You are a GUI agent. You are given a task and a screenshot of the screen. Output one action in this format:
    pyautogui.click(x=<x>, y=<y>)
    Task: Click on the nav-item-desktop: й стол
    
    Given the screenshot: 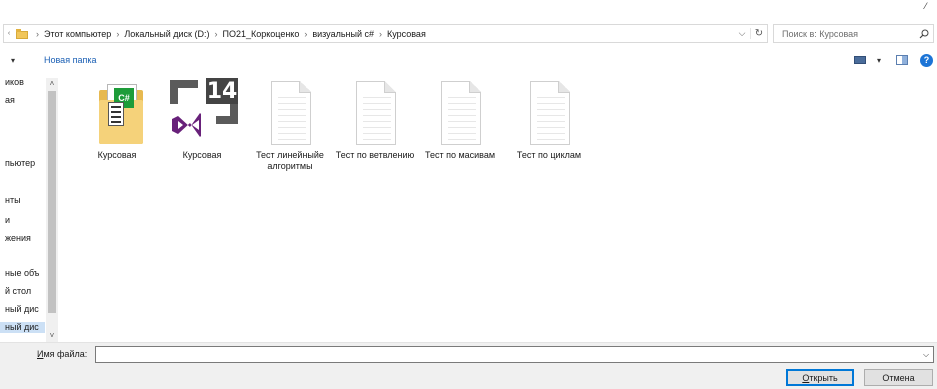 What is the action you would take?
    pyautogui.click(x=18, y=291)
    